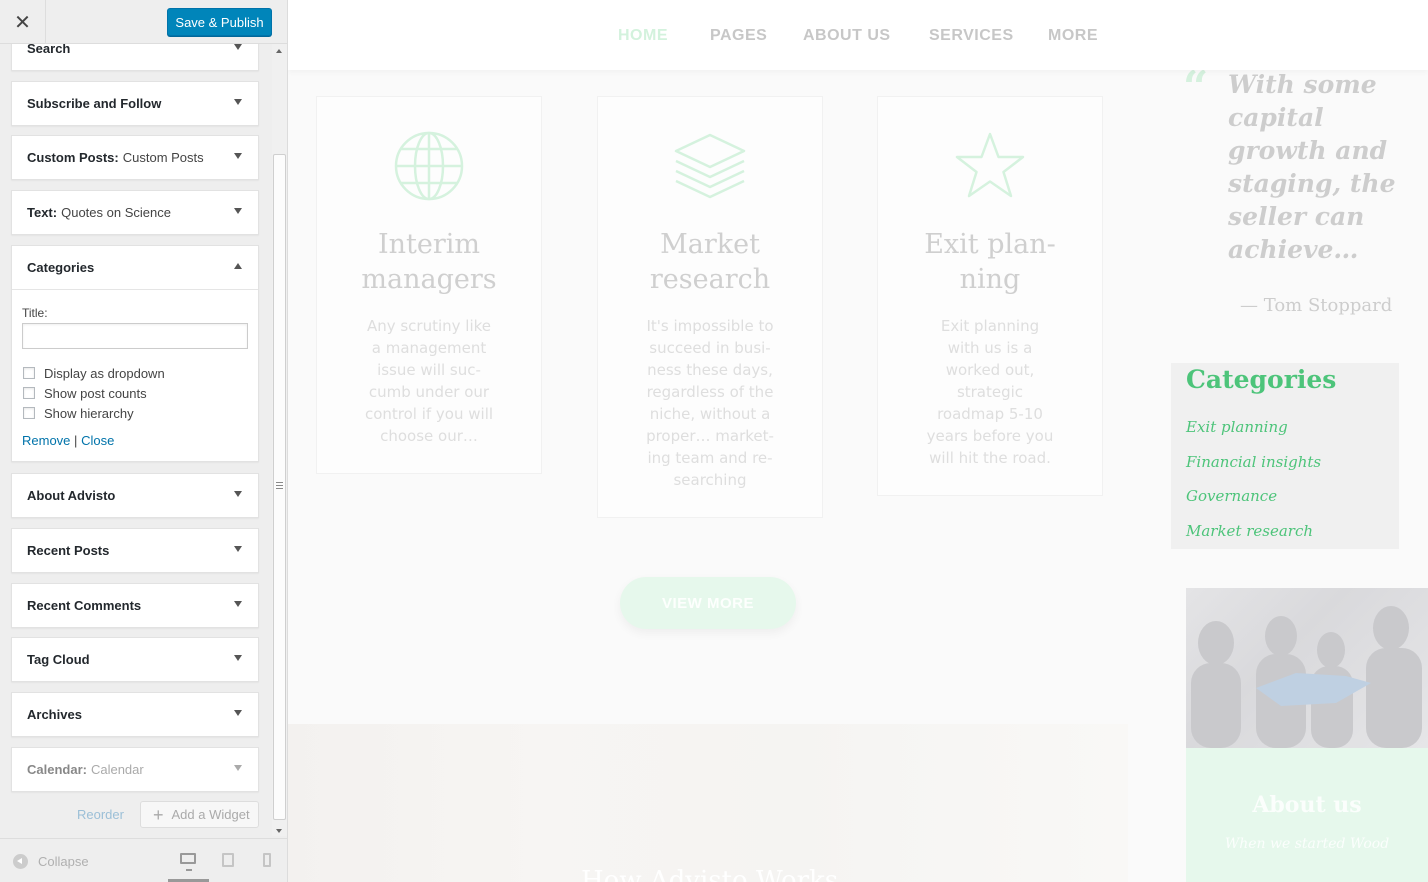  I want to click on scroll-down-arrow-icon, so click(279, 831).